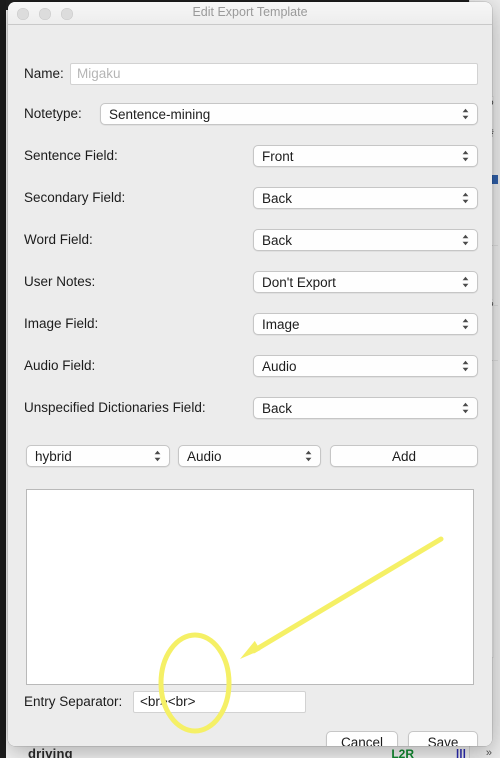  I want to click on row-sentence-field: Sentence Field: Front, so click(250, 157).